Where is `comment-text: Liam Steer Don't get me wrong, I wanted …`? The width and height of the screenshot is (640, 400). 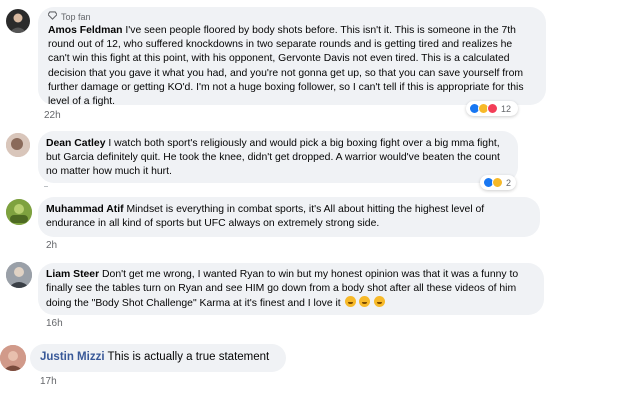
comment-text: Liam Steer Don't get me wrong, I wanted … is located at coordinates (291, 290).